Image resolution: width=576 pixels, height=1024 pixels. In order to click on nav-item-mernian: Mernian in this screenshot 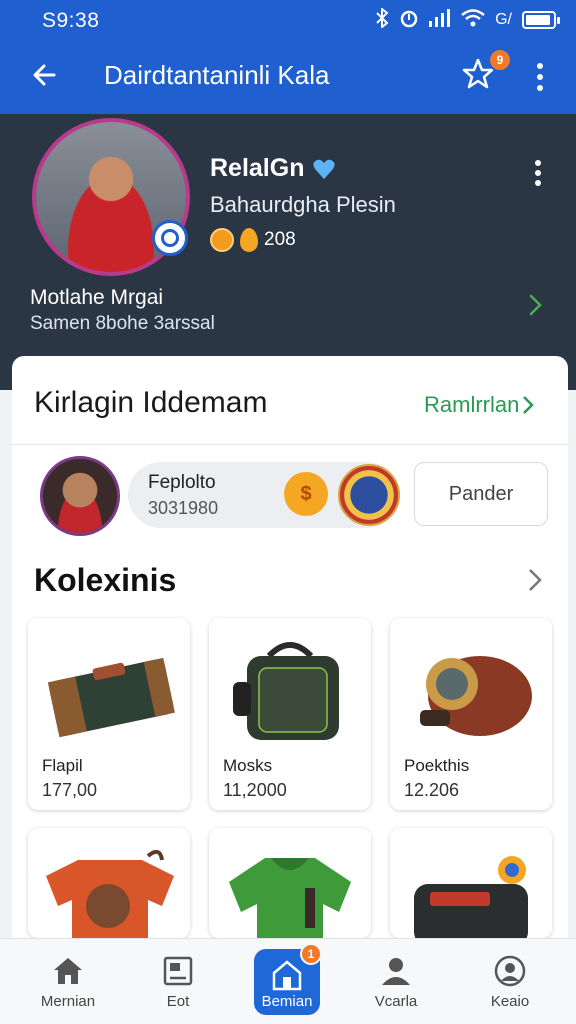, I will do `click(68, 981)`.